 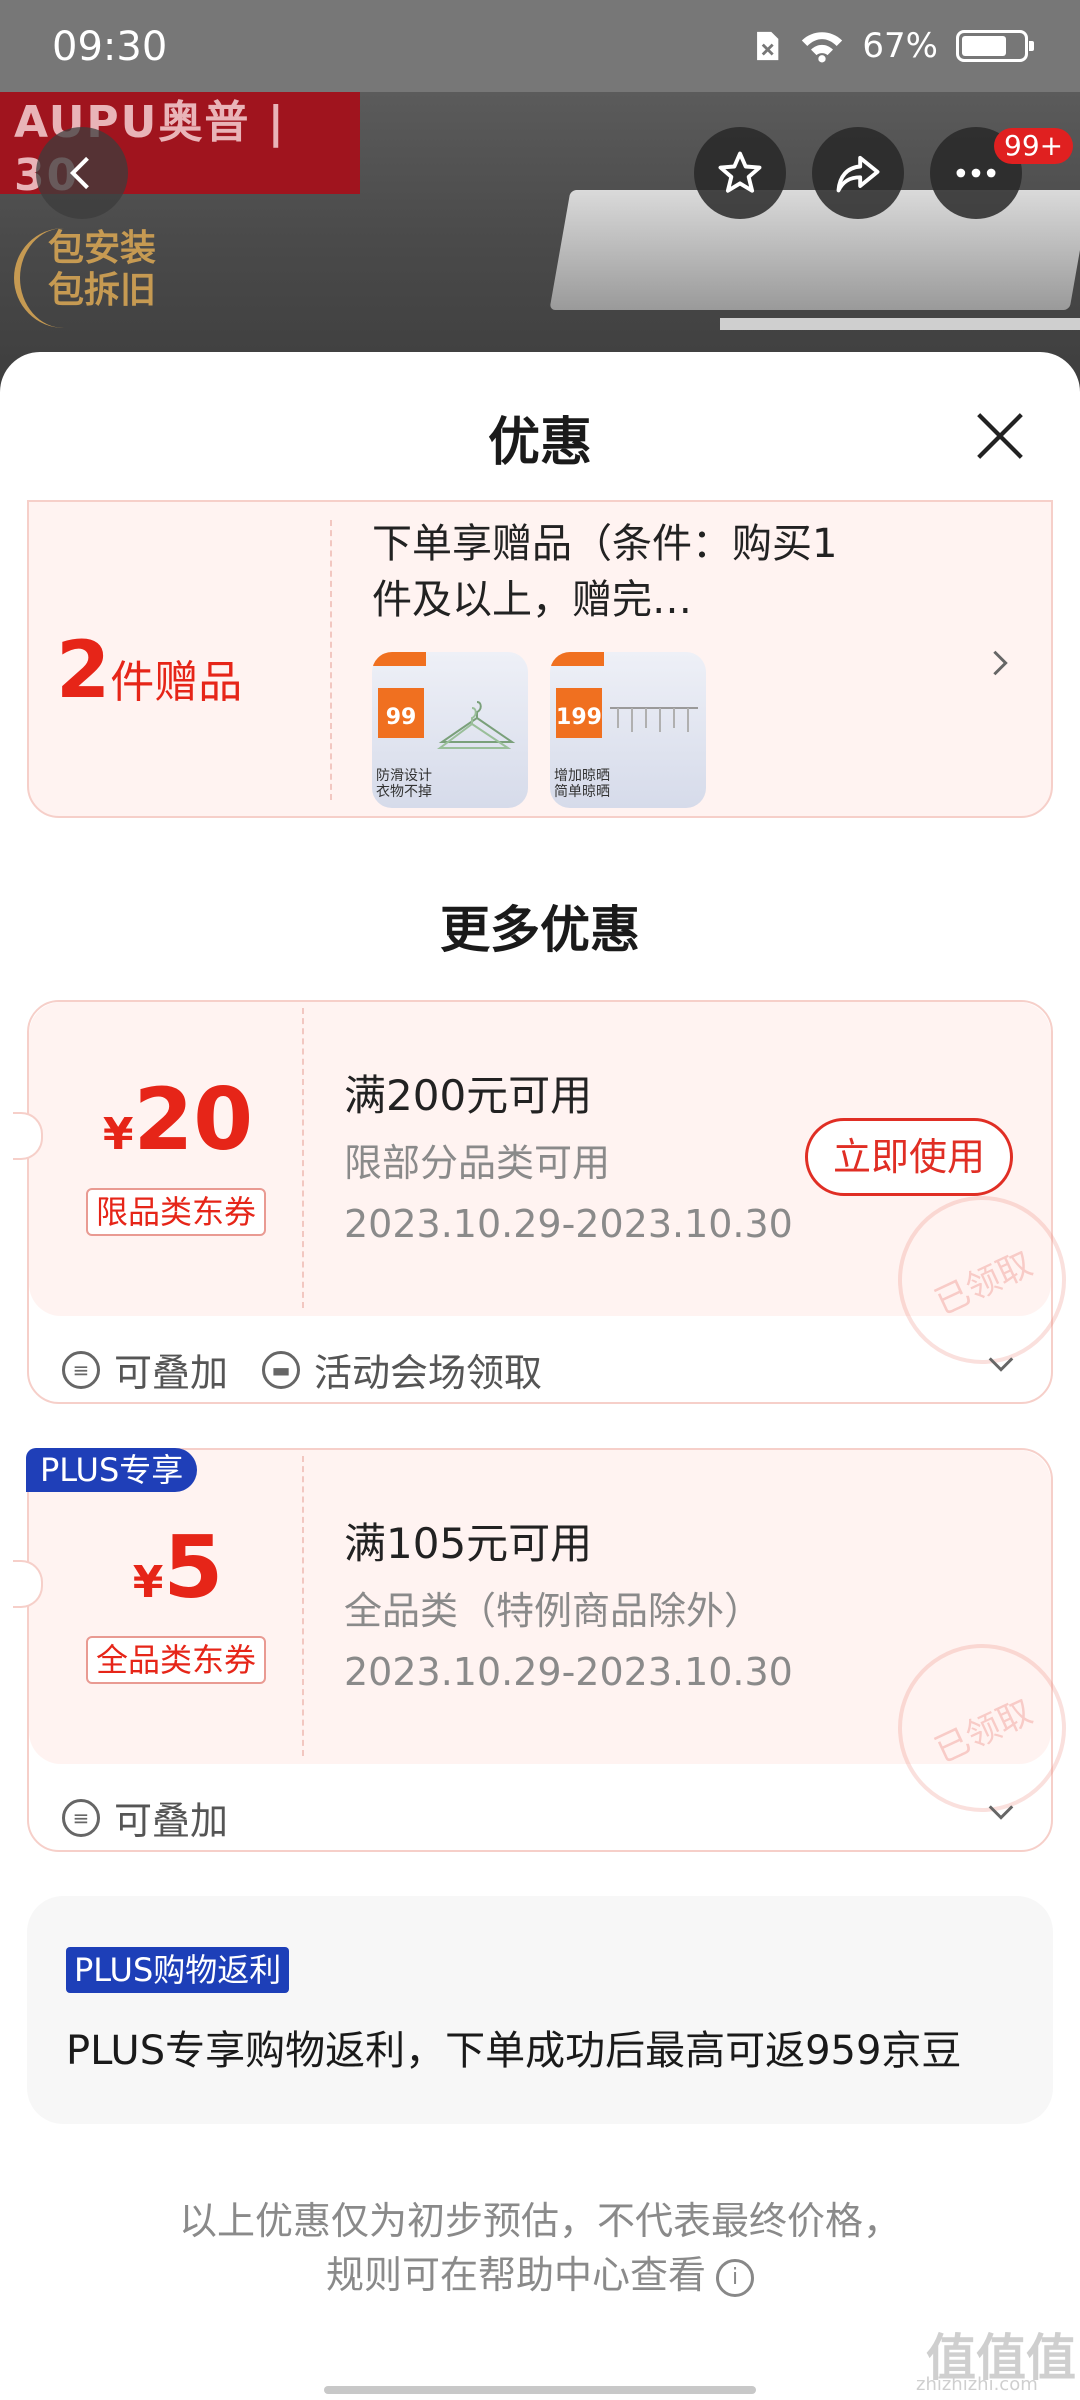 I want to click on watermark-url: zhizhizhi.com, so click(x=977, y=2384).